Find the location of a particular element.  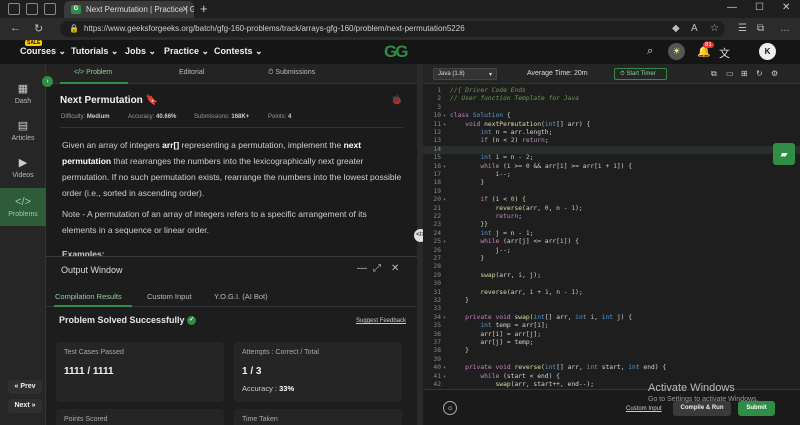

code-line: 22 return; is located at coordinates (611, 217).